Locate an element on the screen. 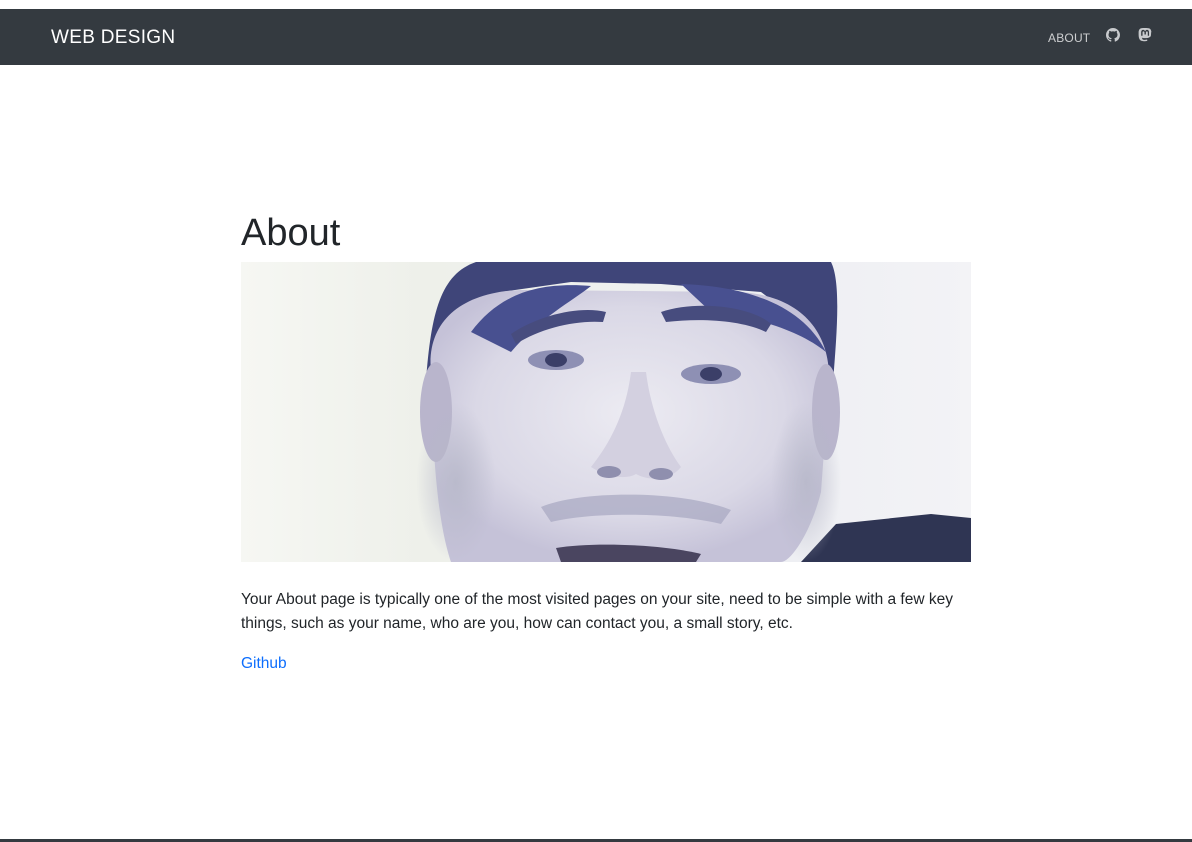 This screenshot has width=1192, height=842. page-title: About is located at coordinates (291, 233).